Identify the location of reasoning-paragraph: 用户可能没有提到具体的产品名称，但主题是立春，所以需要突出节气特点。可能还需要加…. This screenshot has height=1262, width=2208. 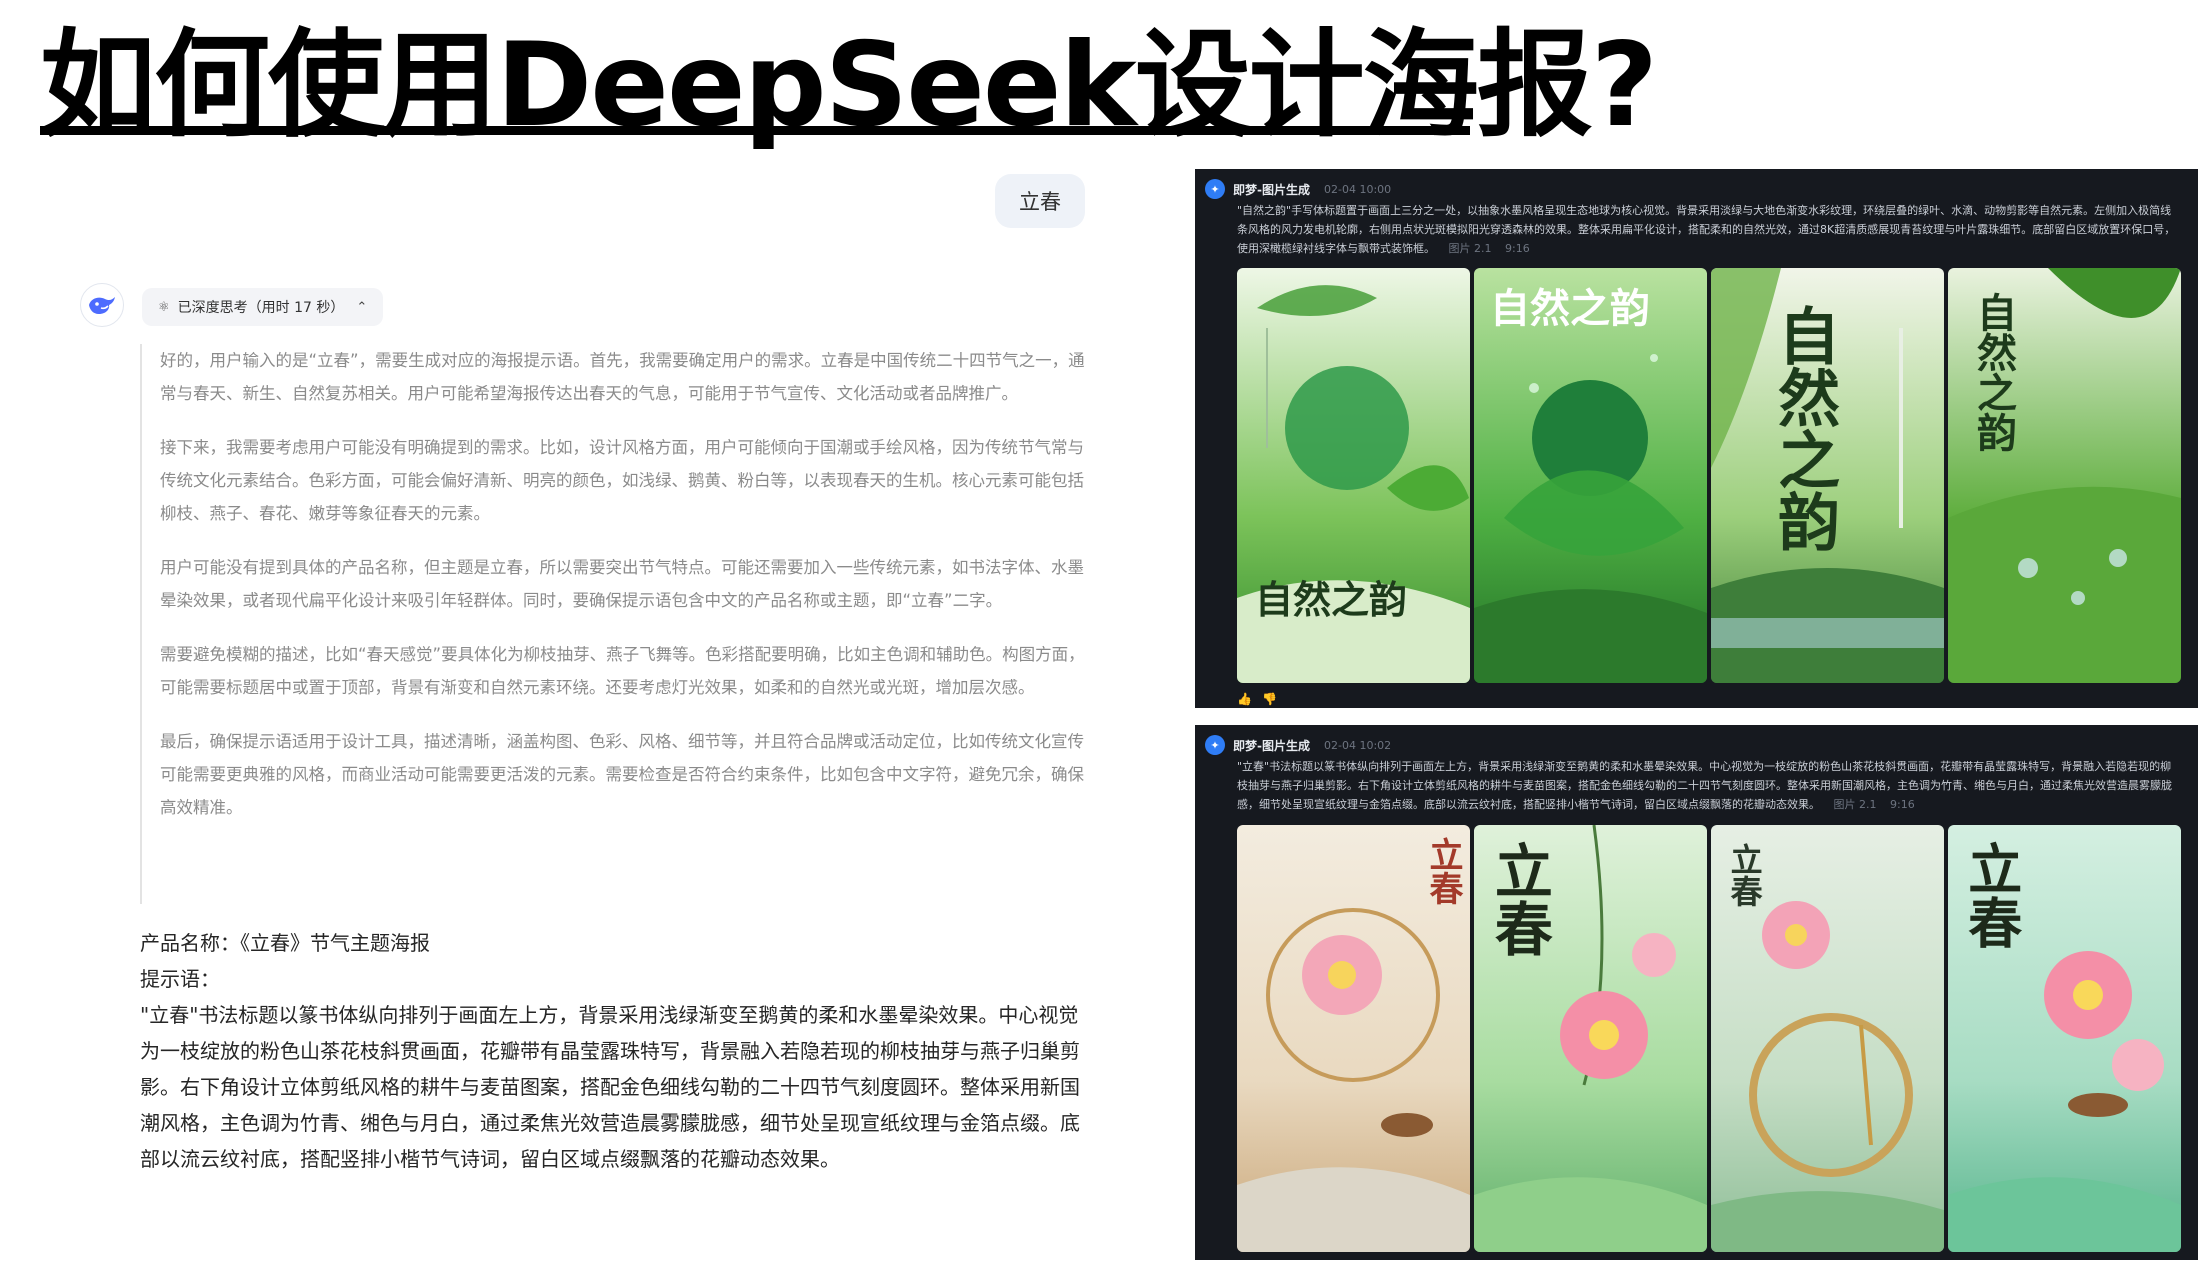
(622, 584).